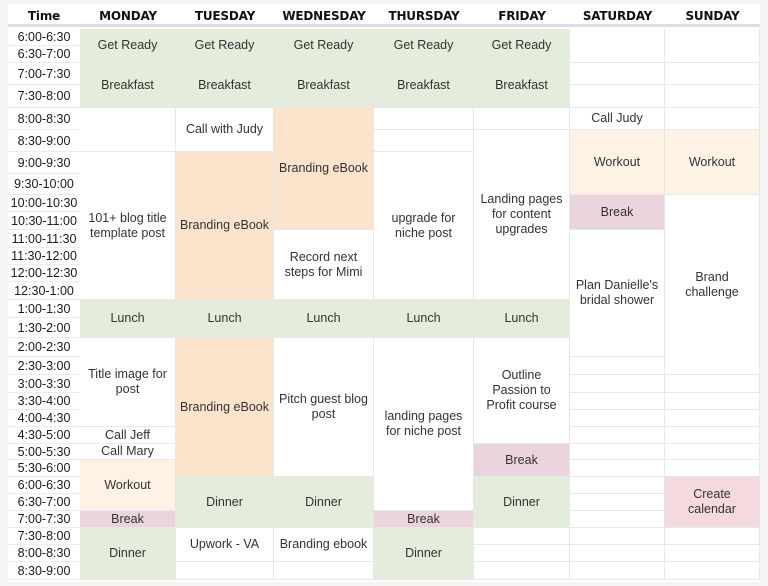  What do you see at coordinates (712, 502) in the screenshot?
I see `schedule-event: Create calendar` at bounding box center [712, 502].